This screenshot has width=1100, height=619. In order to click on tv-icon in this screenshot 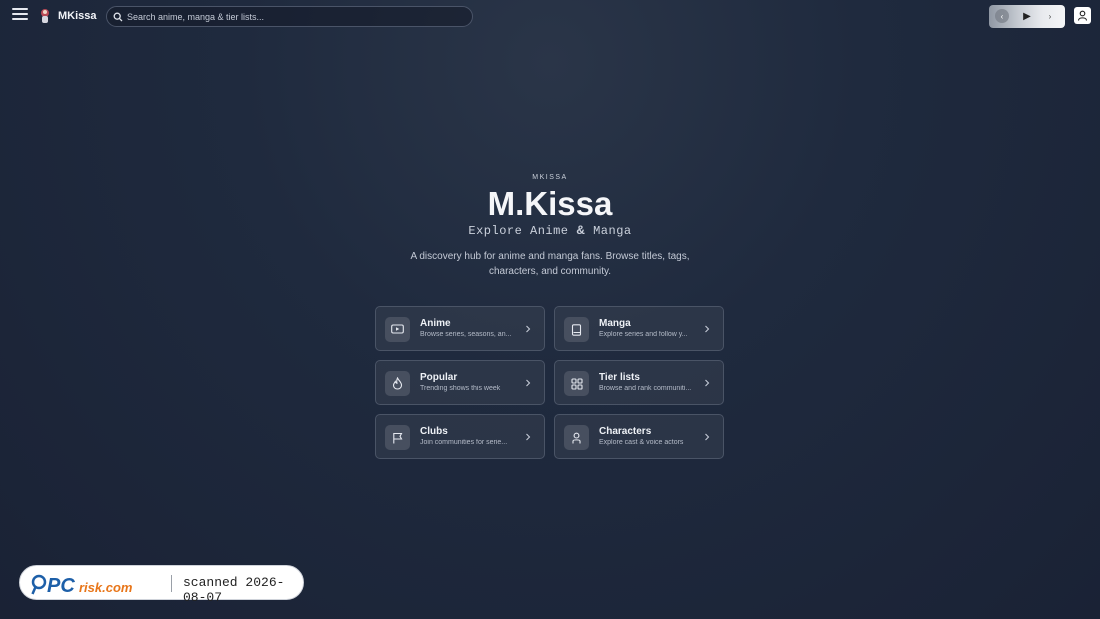, I will do `click(397, 329)`.